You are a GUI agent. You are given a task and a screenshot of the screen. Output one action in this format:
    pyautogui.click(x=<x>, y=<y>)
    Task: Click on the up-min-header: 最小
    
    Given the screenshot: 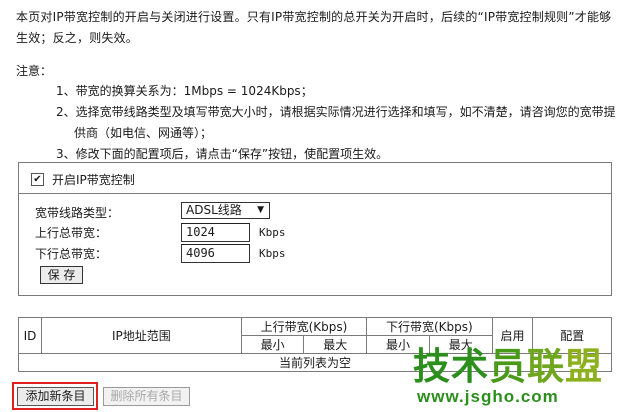 What is the action you would take?
    pyautogui.click(x=272, y=344)
    